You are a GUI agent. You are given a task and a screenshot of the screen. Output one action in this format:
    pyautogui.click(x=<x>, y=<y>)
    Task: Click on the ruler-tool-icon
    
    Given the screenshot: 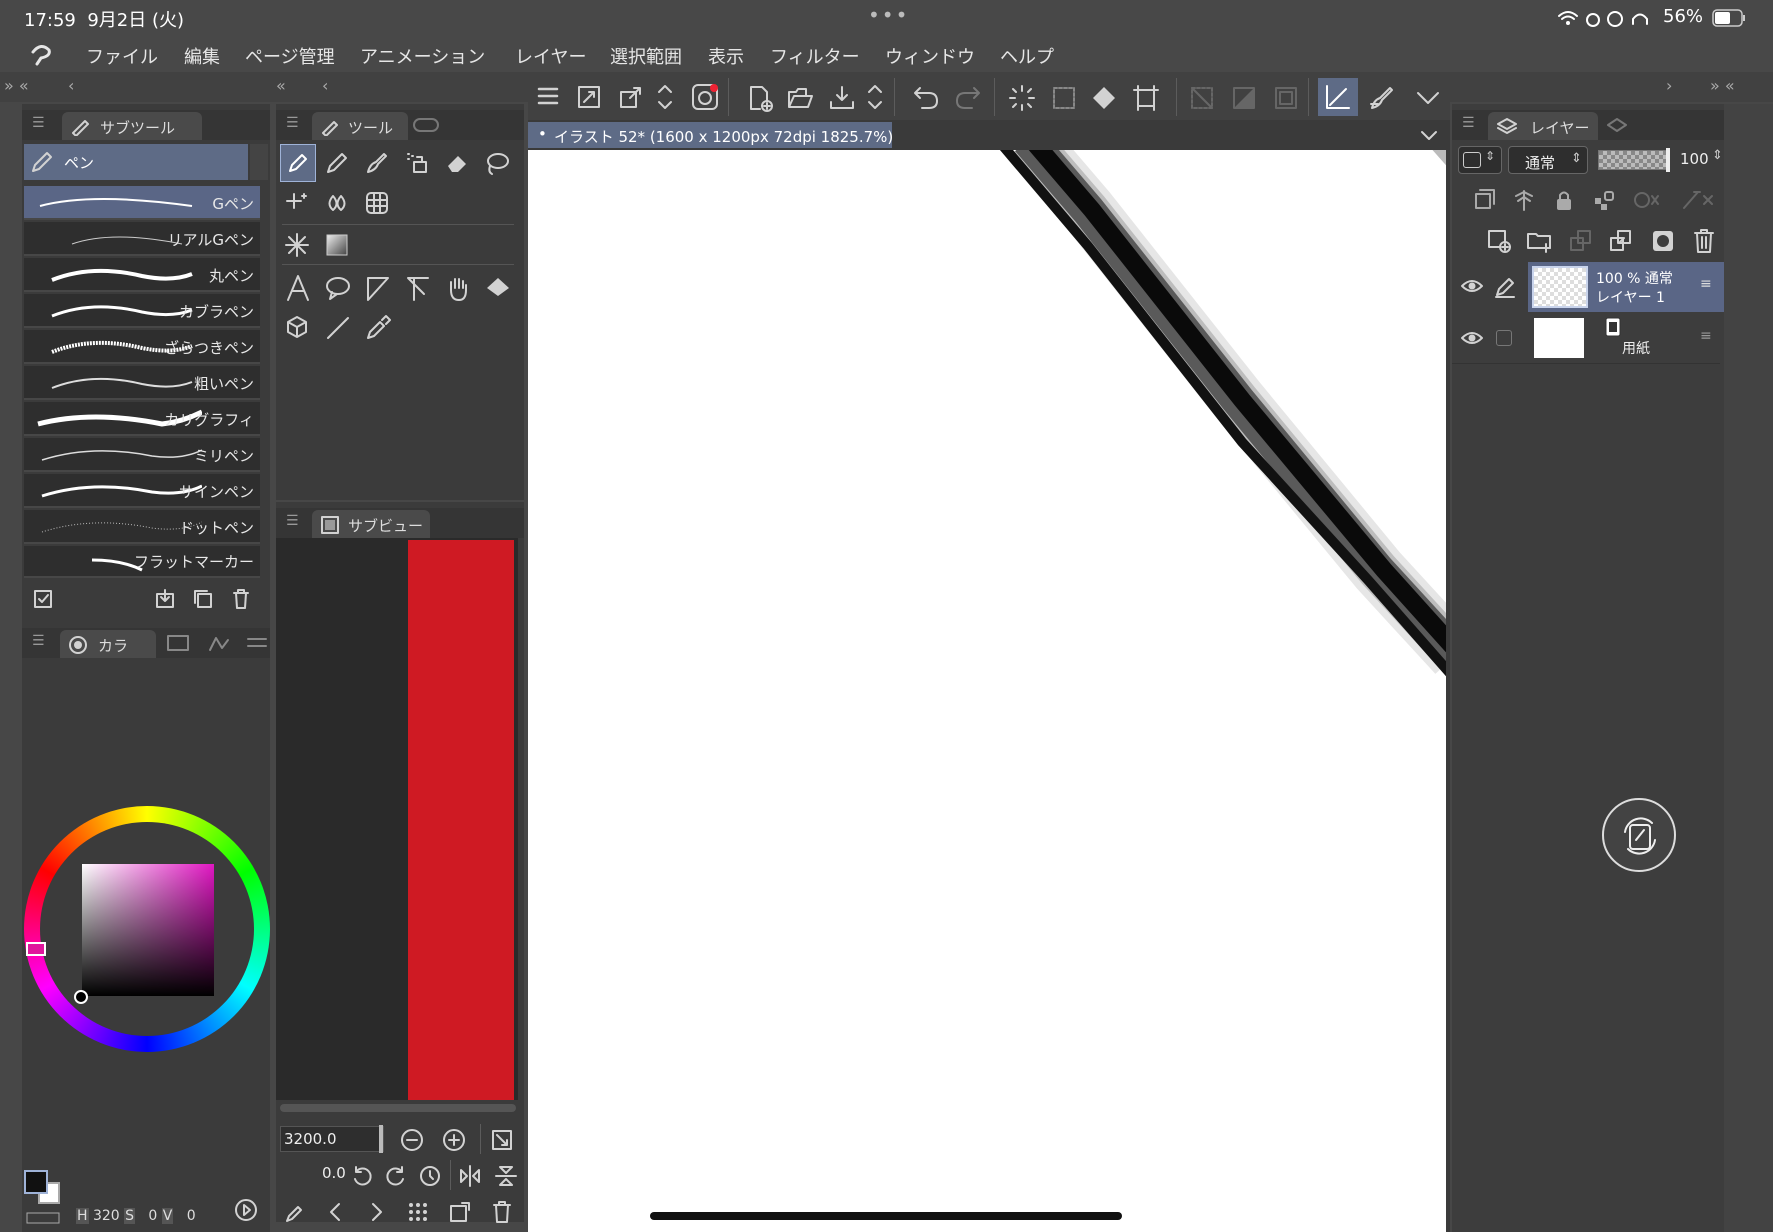 What is the action you would take?
    pyautogui.click(x=418, y=288)
    